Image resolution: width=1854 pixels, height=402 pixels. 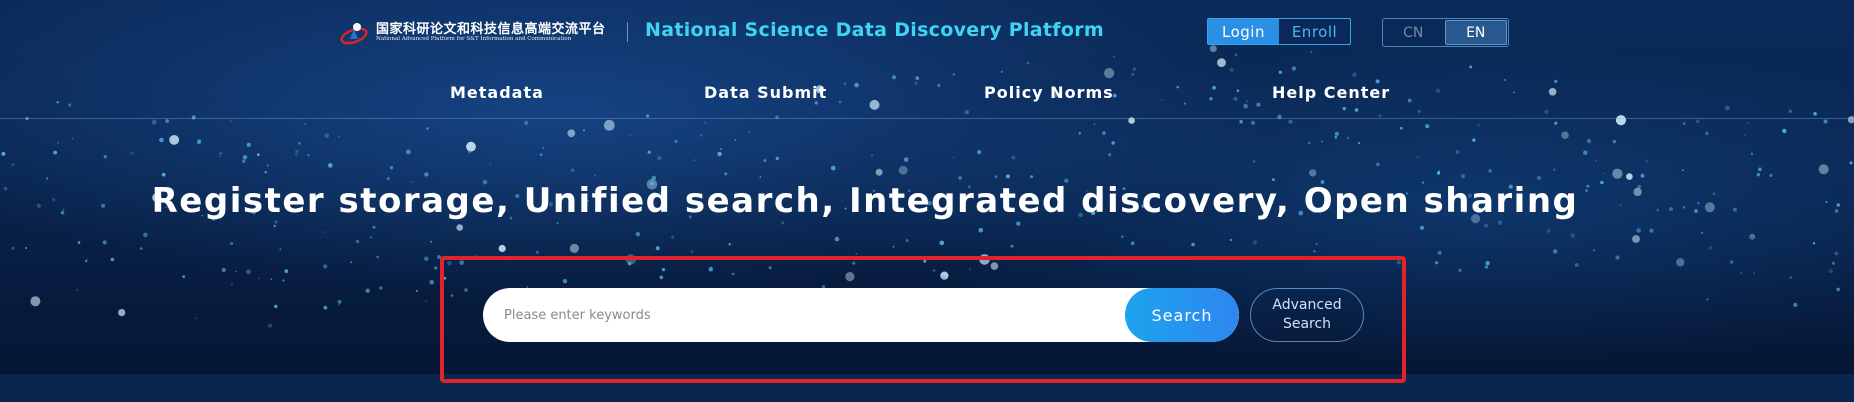 I want to click on search-button: Search, so click(x=1182, y=315).